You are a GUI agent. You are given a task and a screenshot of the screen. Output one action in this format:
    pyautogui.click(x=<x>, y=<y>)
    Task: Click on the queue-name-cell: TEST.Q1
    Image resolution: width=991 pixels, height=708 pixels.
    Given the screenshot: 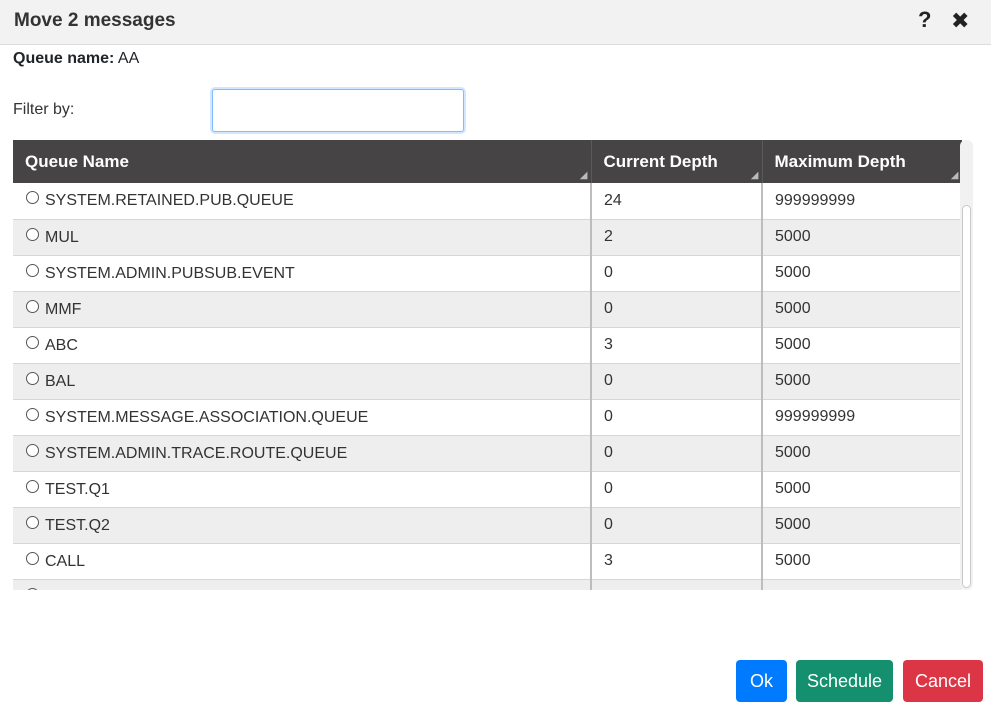 What is the action you would take?
    pyautogui.click(x=302, y=489)
    